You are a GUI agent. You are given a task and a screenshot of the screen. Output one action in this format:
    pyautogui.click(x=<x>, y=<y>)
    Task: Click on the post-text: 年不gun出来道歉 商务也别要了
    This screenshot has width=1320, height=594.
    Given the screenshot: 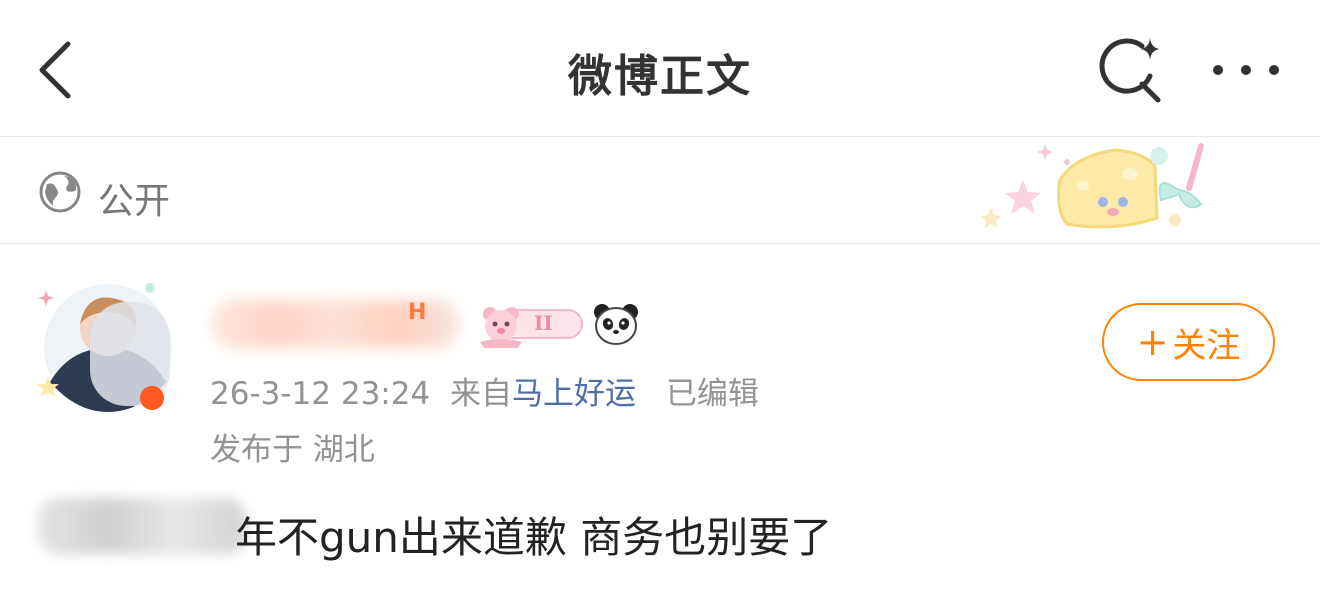 What is the action you would take?
    pyautogui.click(x=534, y=537)
    